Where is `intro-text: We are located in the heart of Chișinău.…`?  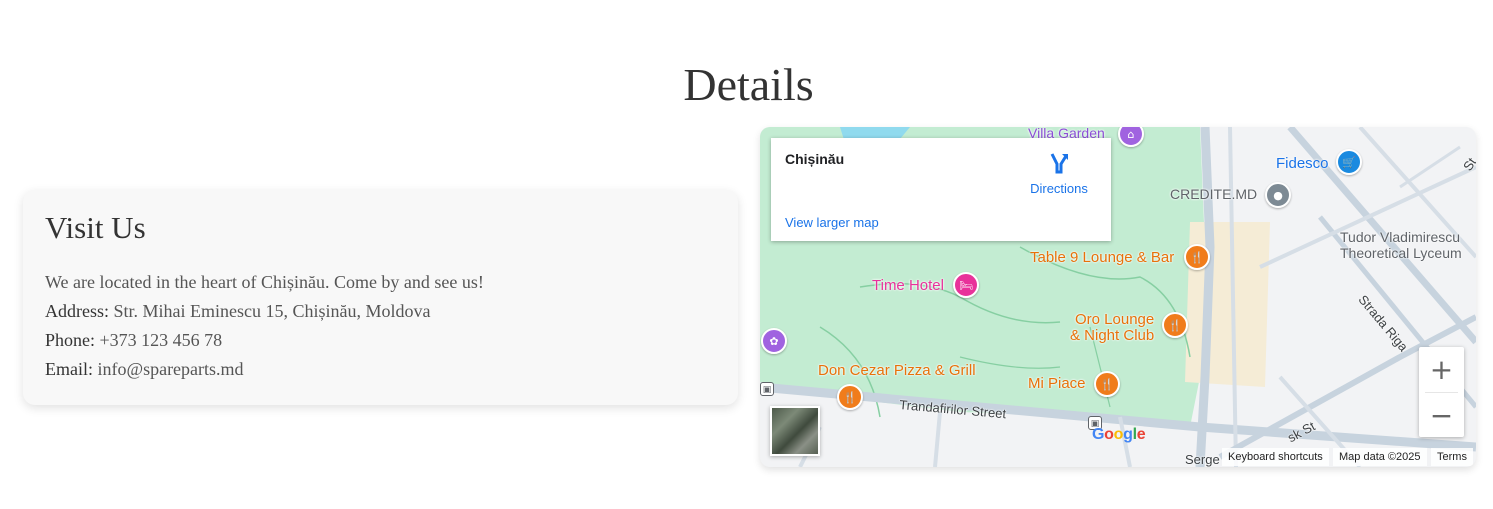 intro-text: We are located in the heart of Chișinău.… is located at coordinates (264, 282).